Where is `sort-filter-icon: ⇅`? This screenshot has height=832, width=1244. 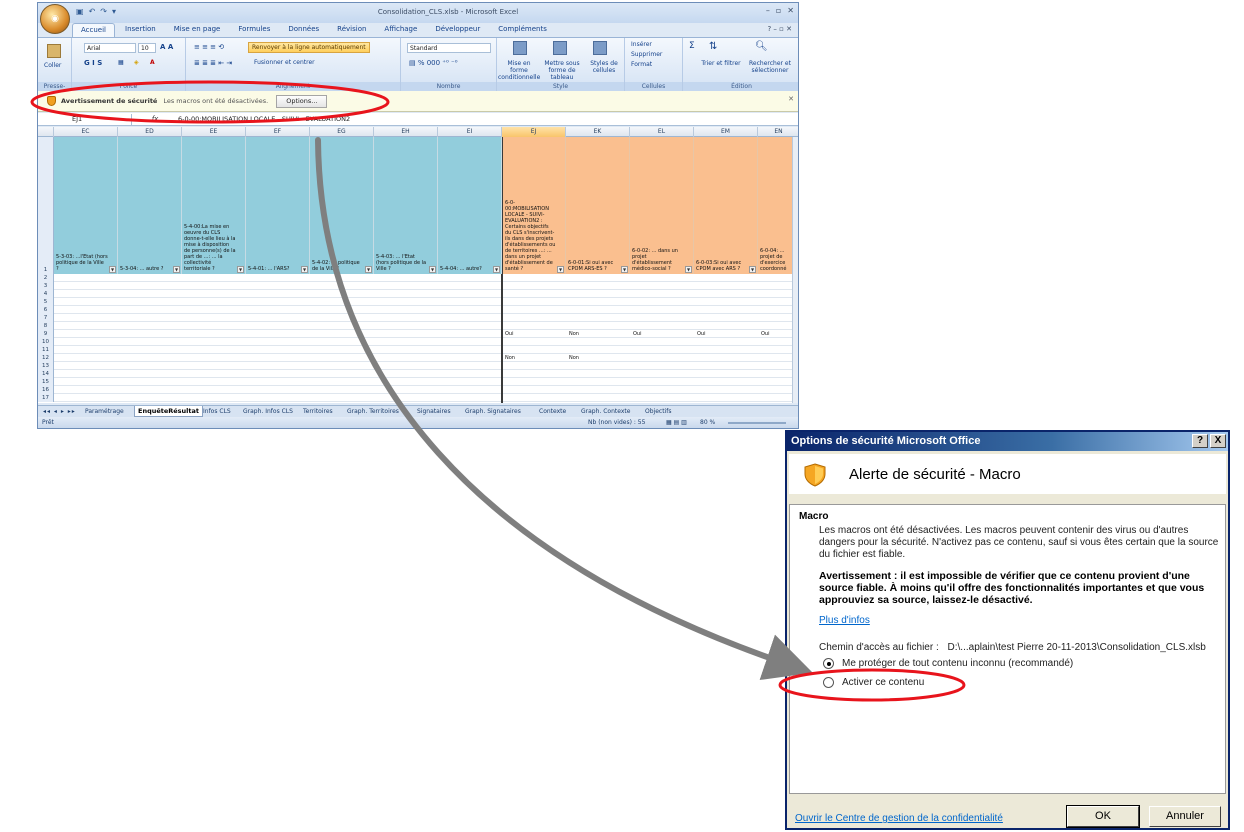
sort-filter-icon: ⇅ is located at coordinates (713, 46).